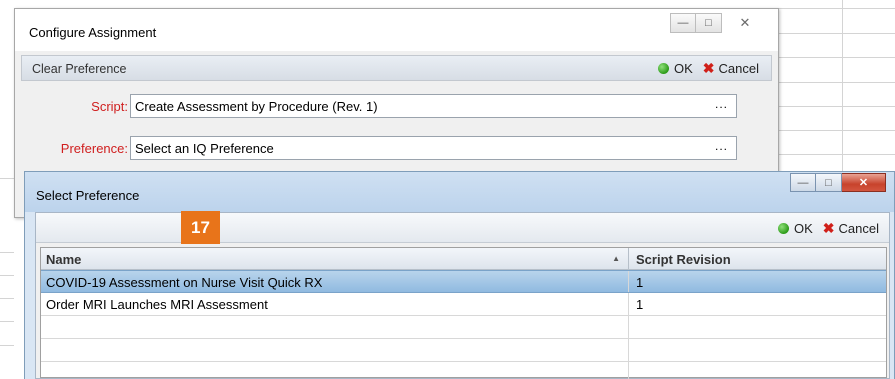 This screenshot has height=379, width=895. I want to click on background-sheet-left, so click(7, 189).